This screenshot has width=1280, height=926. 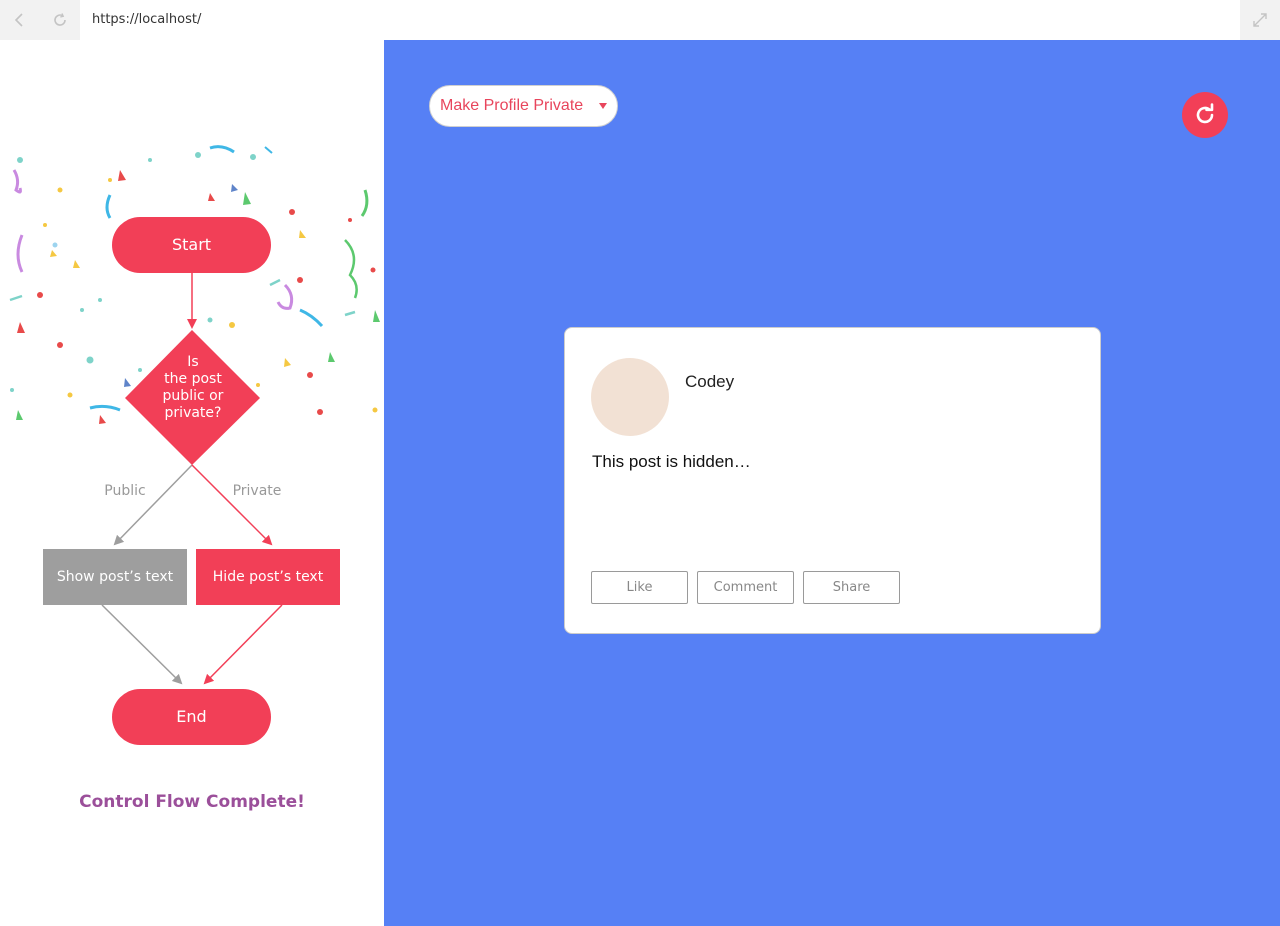 I want to click on caret-down-icon, so click(x=603, y=106).